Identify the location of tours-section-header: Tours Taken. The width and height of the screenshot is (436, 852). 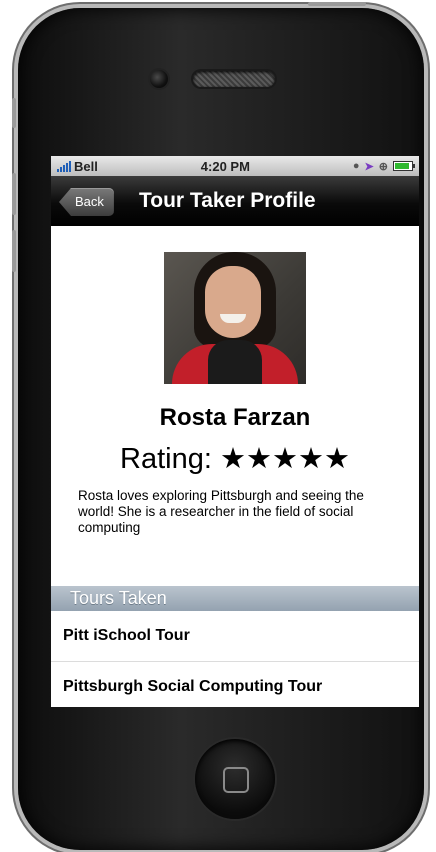
(235, 598).